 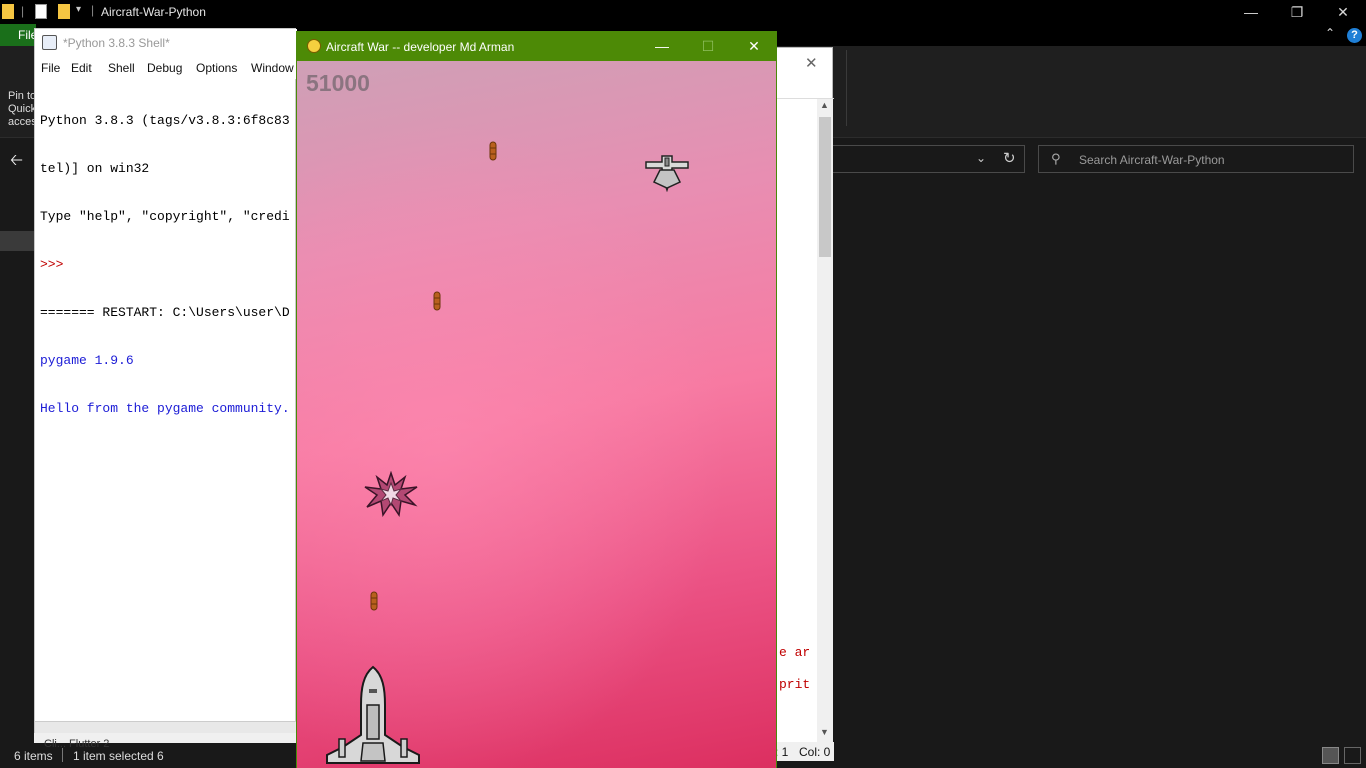 I want to click on shell-titlebar: *Python 3.8.3 Shell*, so click(x=166, y=43).